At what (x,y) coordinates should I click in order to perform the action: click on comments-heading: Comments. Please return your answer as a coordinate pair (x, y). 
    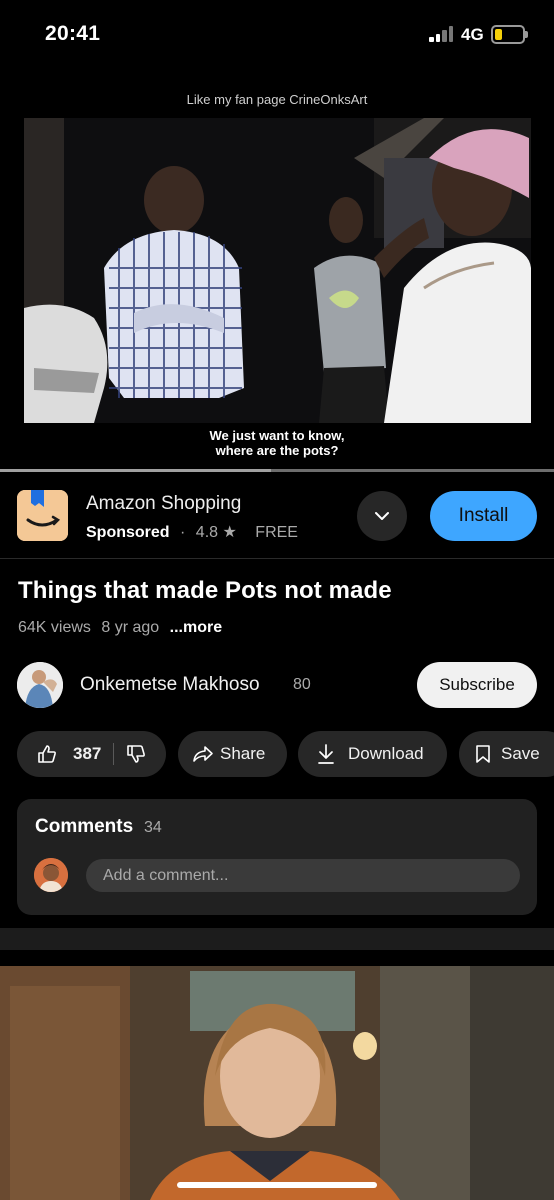
    Looking at the image, I should click on (84, 826).